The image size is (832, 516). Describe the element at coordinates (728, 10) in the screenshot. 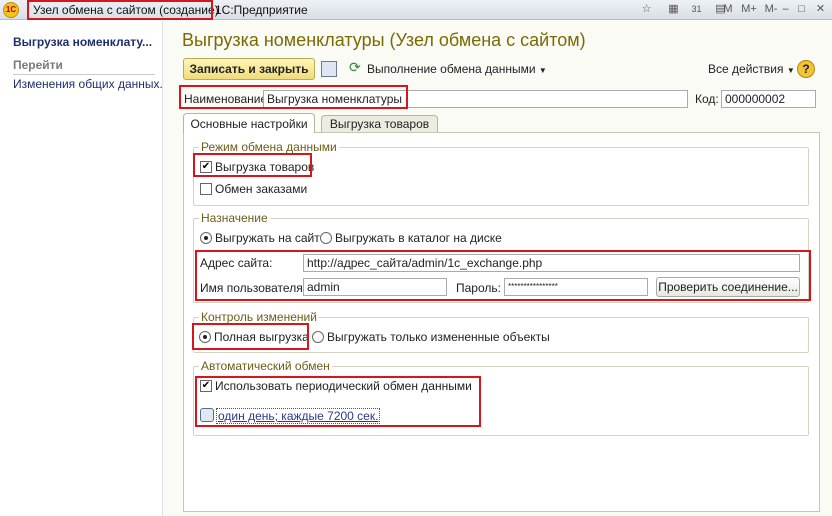

I see `memory-button: M` at that location.